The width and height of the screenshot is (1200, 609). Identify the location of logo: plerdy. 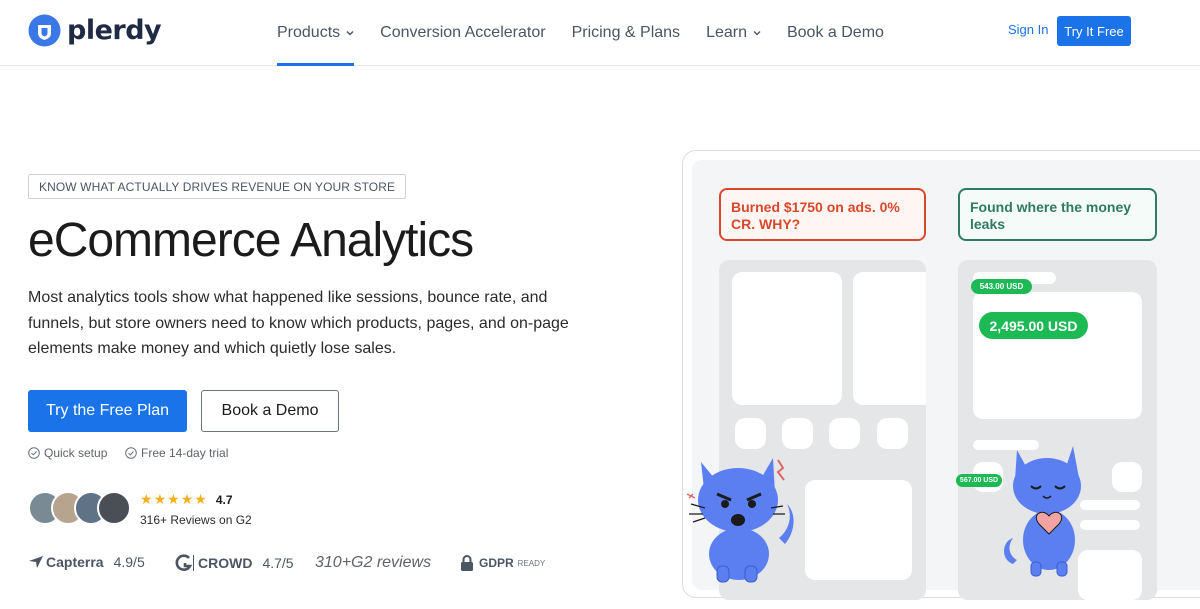
(95, 30).